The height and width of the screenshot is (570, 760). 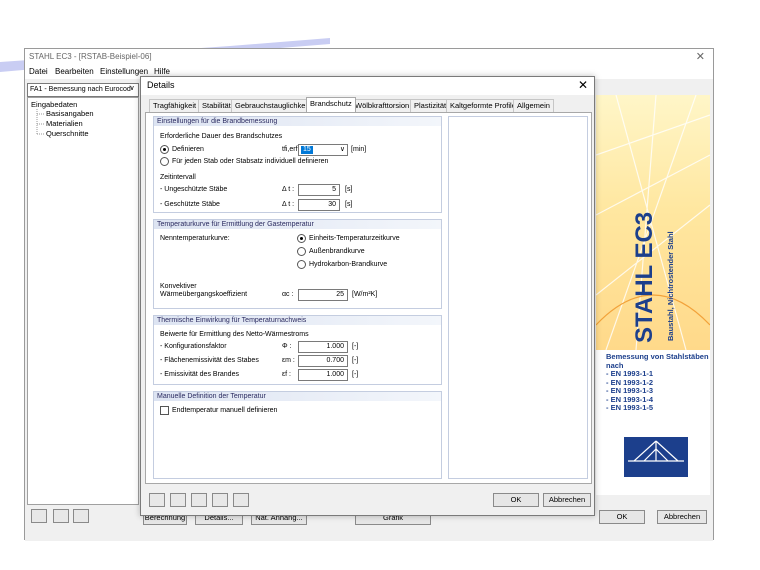 I want to click on splash-title-vertical: STAHL EC3, so click(x=644, y=277).